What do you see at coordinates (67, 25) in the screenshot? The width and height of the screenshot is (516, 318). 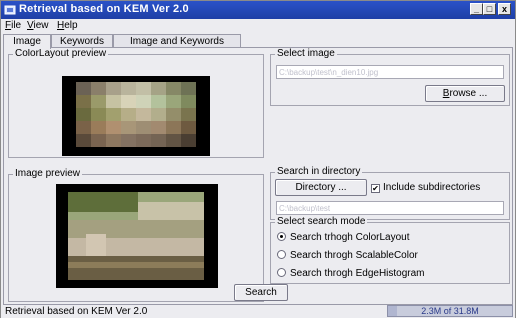 I see `menu-help: Help` at bounding box center [67, 25].